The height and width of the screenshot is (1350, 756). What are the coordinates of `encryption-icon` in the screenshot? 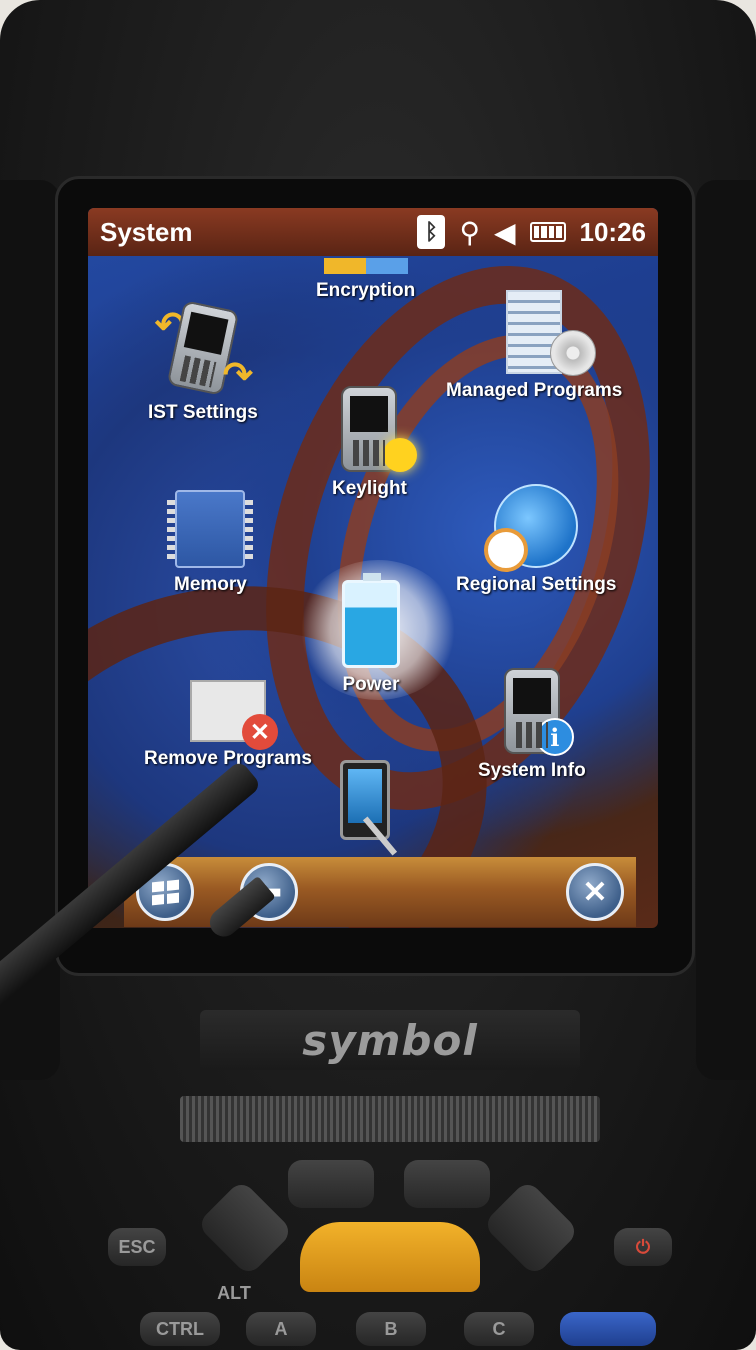 It's located at (365, 266).